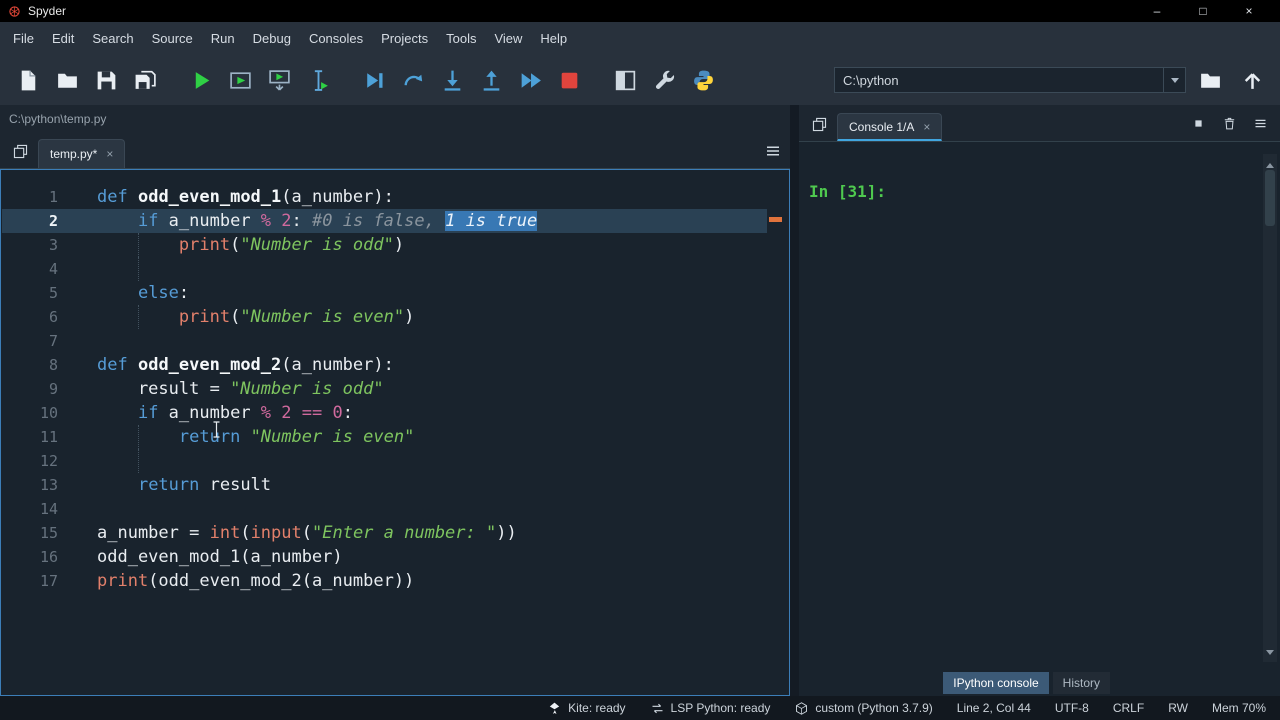 The height and width of the screenshot is (720, 1280). I want to click on editor-options-button, so click(773, 151).